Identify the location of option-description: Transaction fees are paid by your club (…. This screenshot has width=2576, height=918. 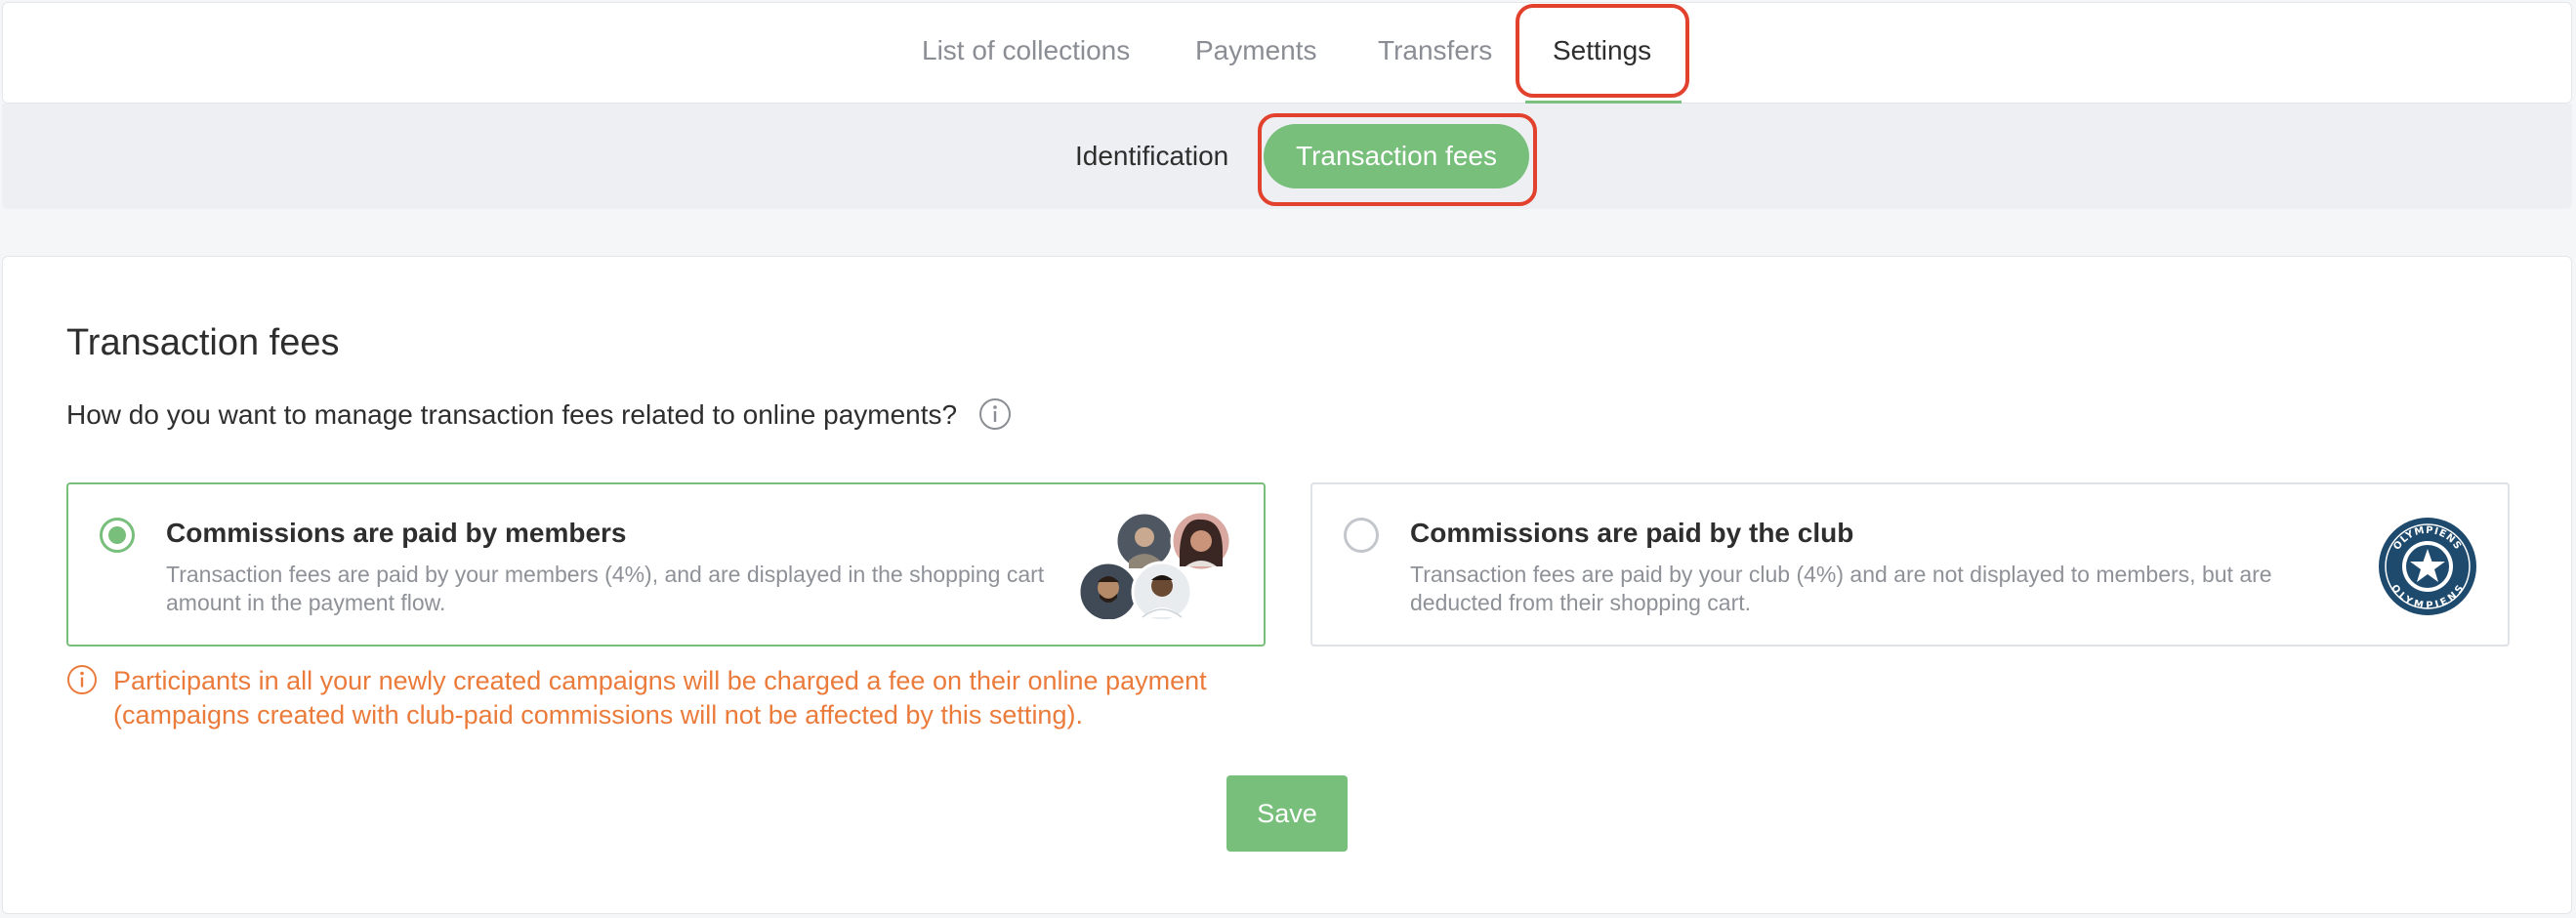
(1841, 588).